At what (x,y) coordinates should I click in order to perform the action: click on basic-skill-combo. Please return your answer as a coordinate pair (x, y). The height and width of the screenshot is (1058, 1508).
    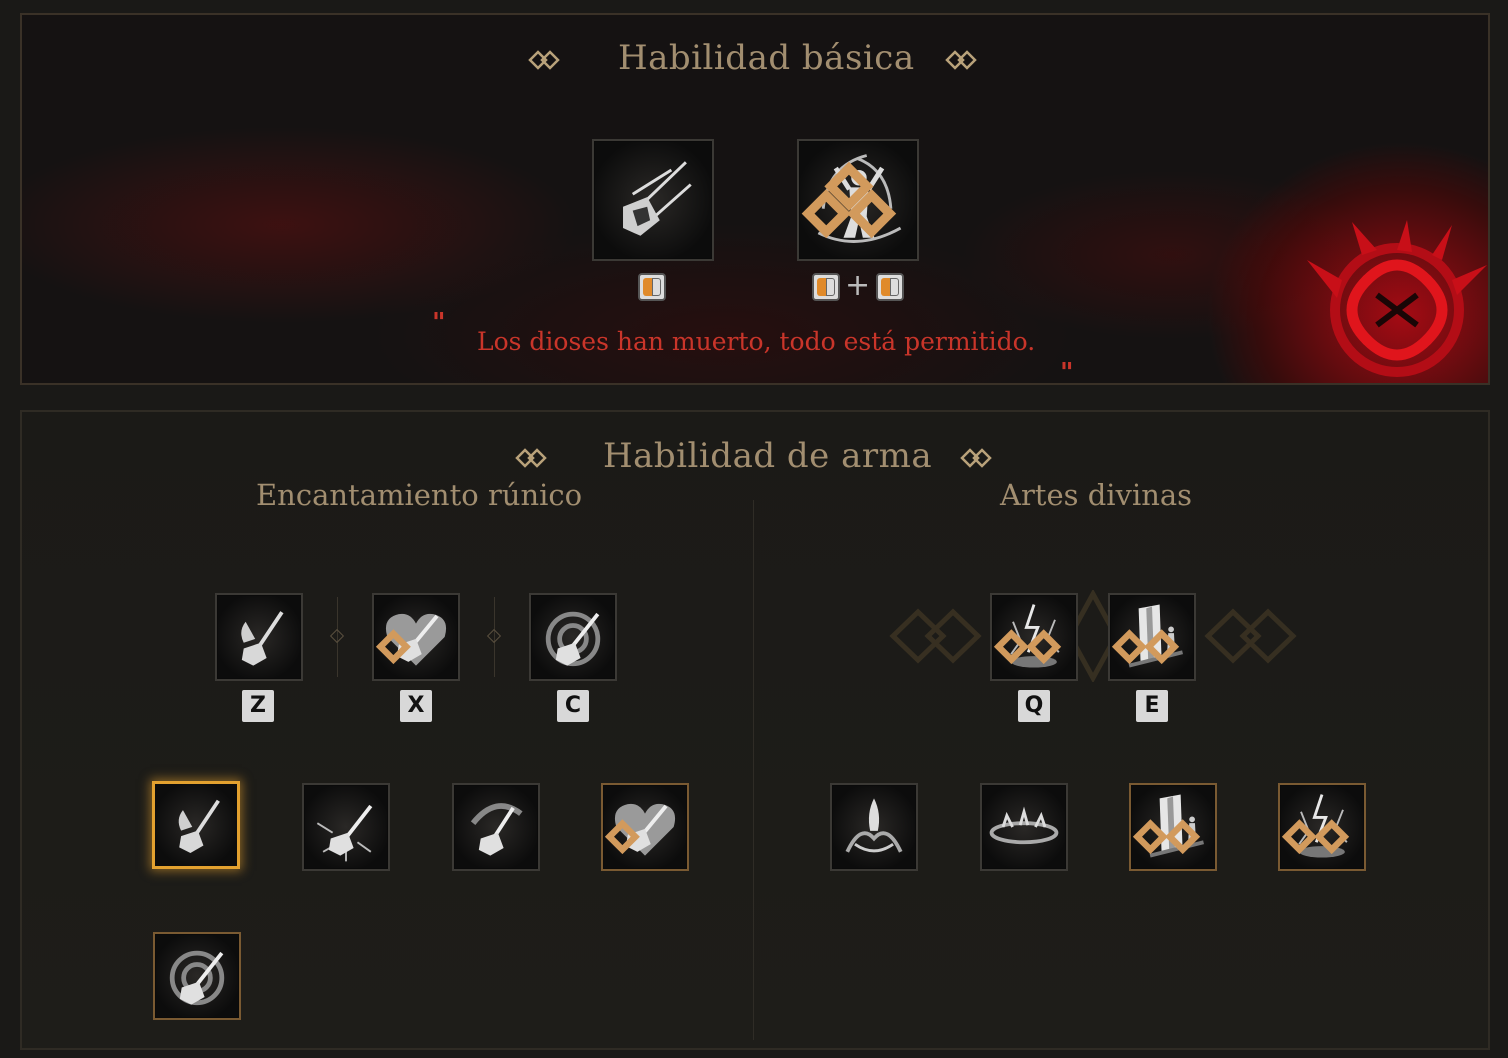
    Looking at the image, I should click on (858, 200).